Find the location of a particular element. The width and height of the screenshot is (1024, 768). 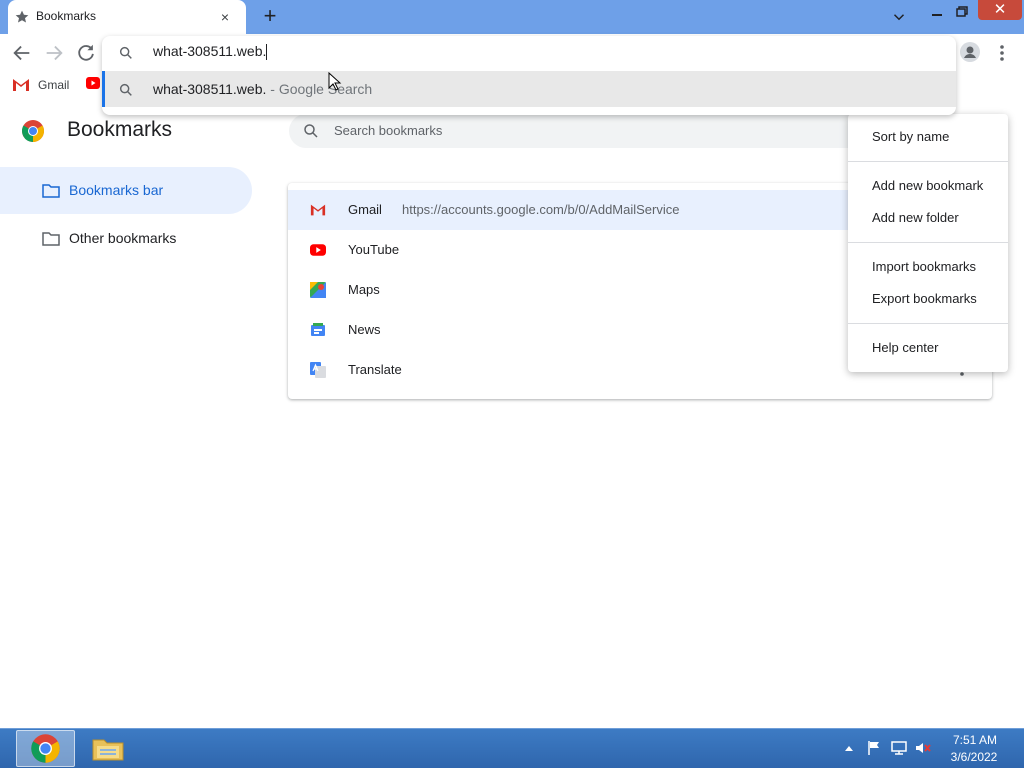

bookmark-bar-item-gmail: Gmail is located at coordinates (40, 85).